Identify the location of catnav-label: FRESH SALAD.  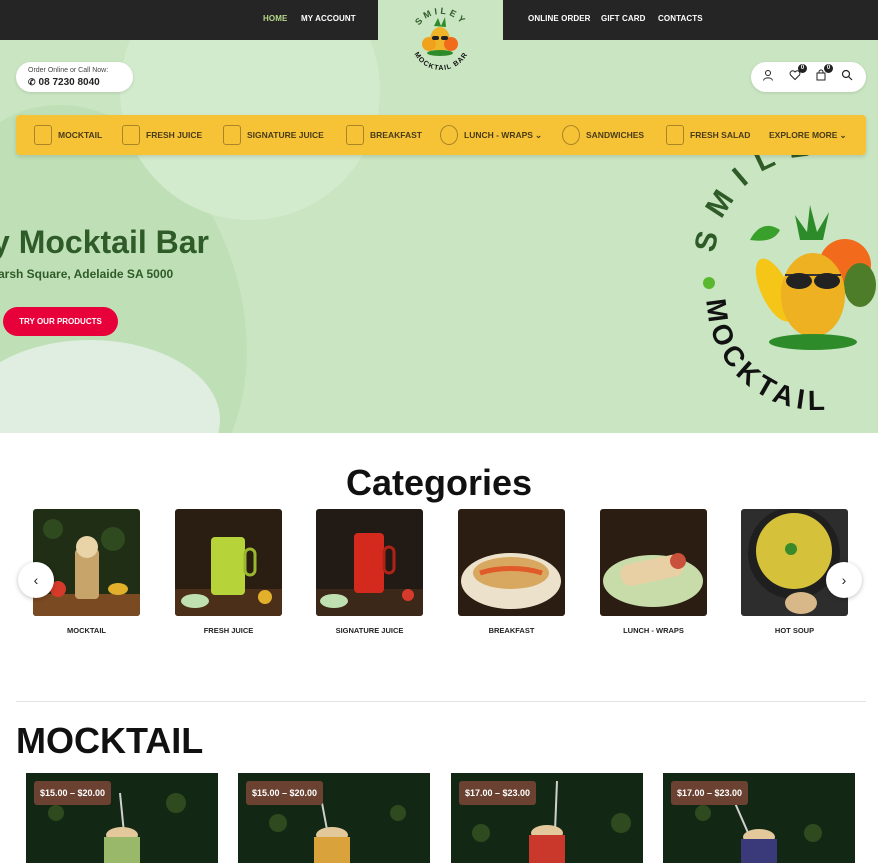
(720, 135).